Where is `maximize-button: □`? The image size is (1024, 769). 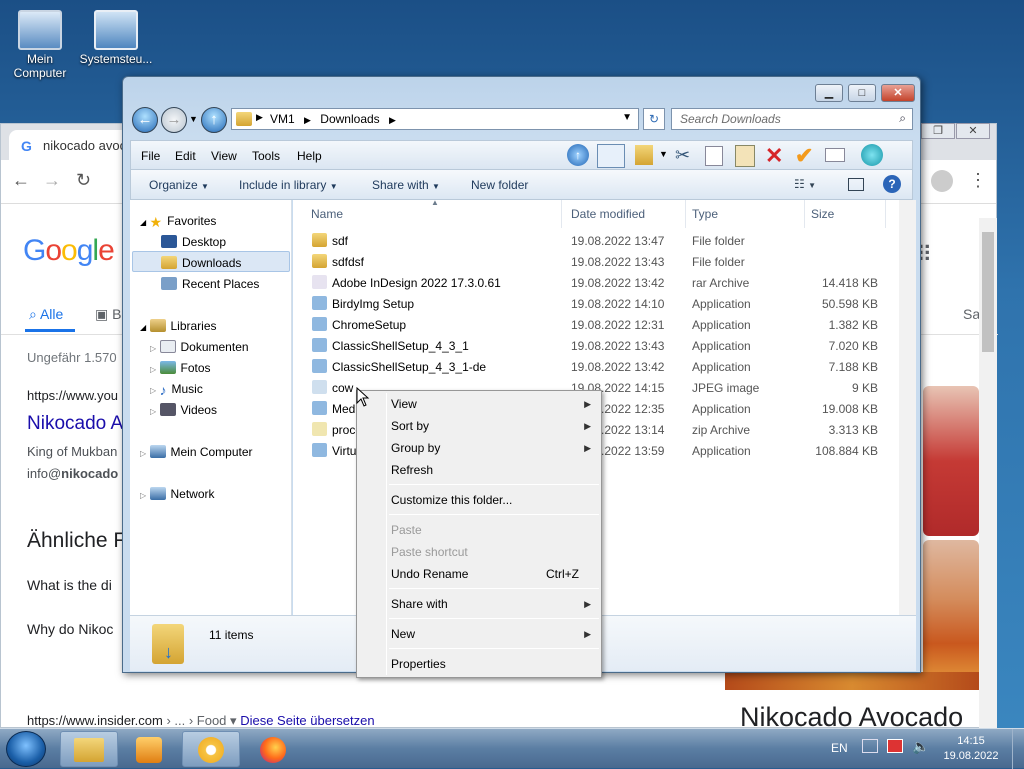
maximize-button: □ is located at coordinates (862, 93).